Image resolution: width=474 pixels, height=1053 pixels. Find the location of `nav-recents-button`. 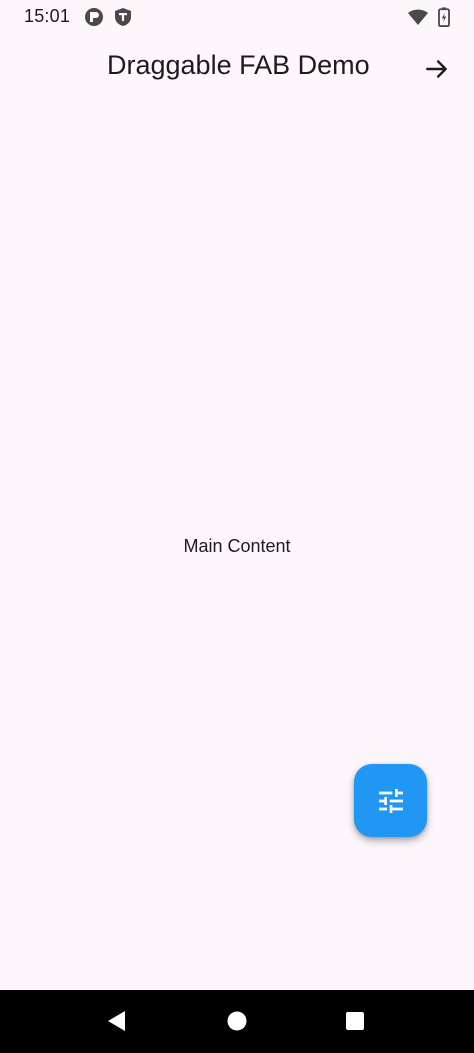

nav-recents-button is located at coordinates (355, 1021).